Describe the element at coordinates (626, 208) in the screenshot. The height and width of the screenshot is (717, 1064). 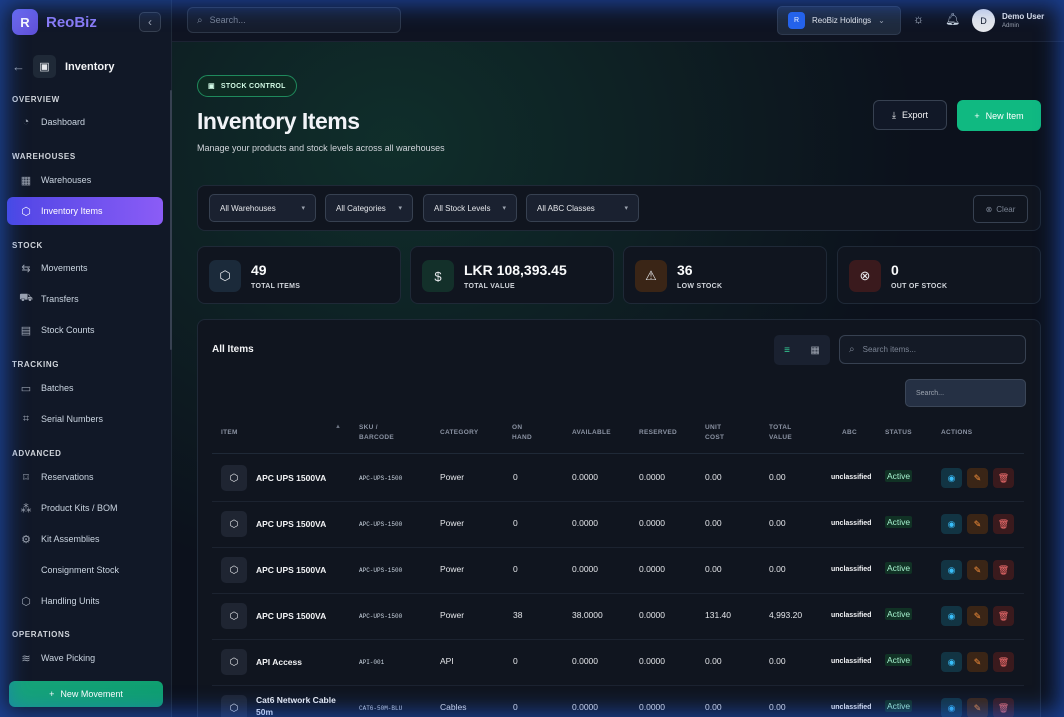
I see `chevron-down-icon: ▾` at that location.